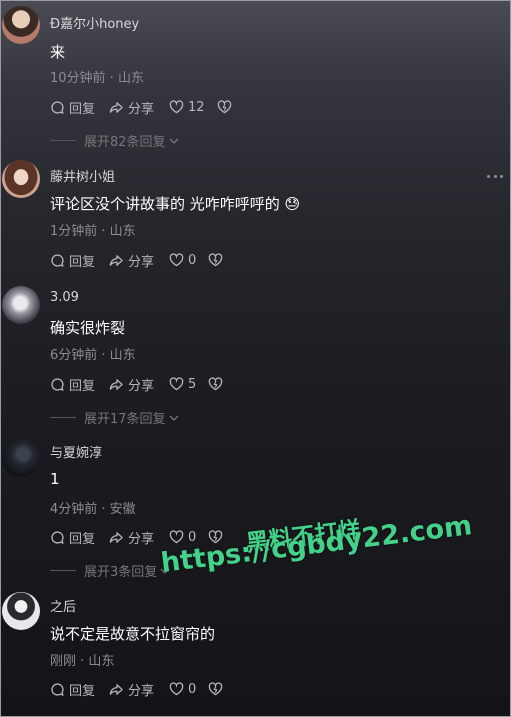 The height and width of the screenshot is (717, 511). I want to click on more-options-button, so click(495, 176).